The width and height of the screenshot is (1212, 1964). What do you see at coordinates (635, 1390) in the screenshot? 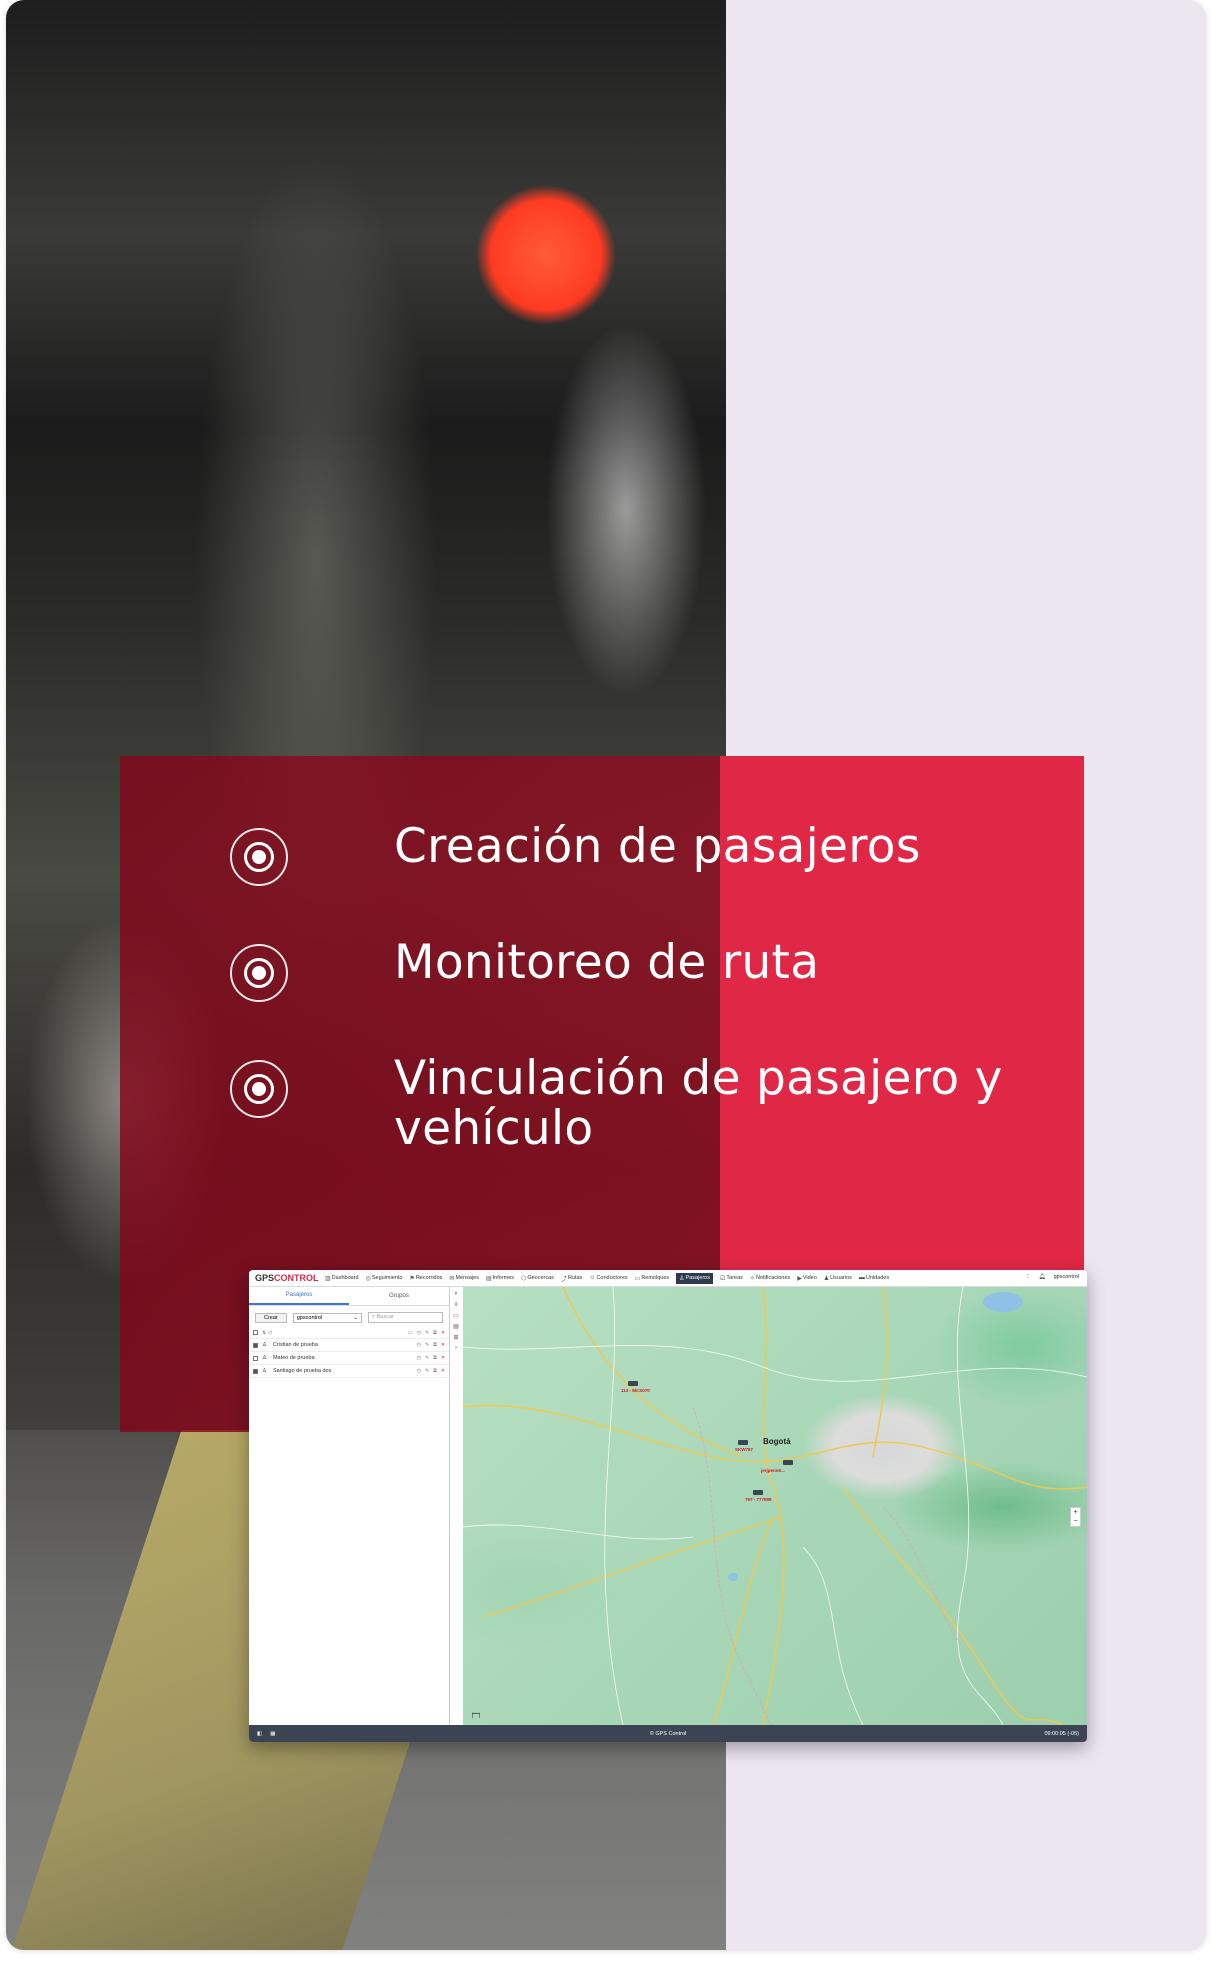
I see `vehicle-label: 113 - MCS070` at bounding box center [635, 1390].